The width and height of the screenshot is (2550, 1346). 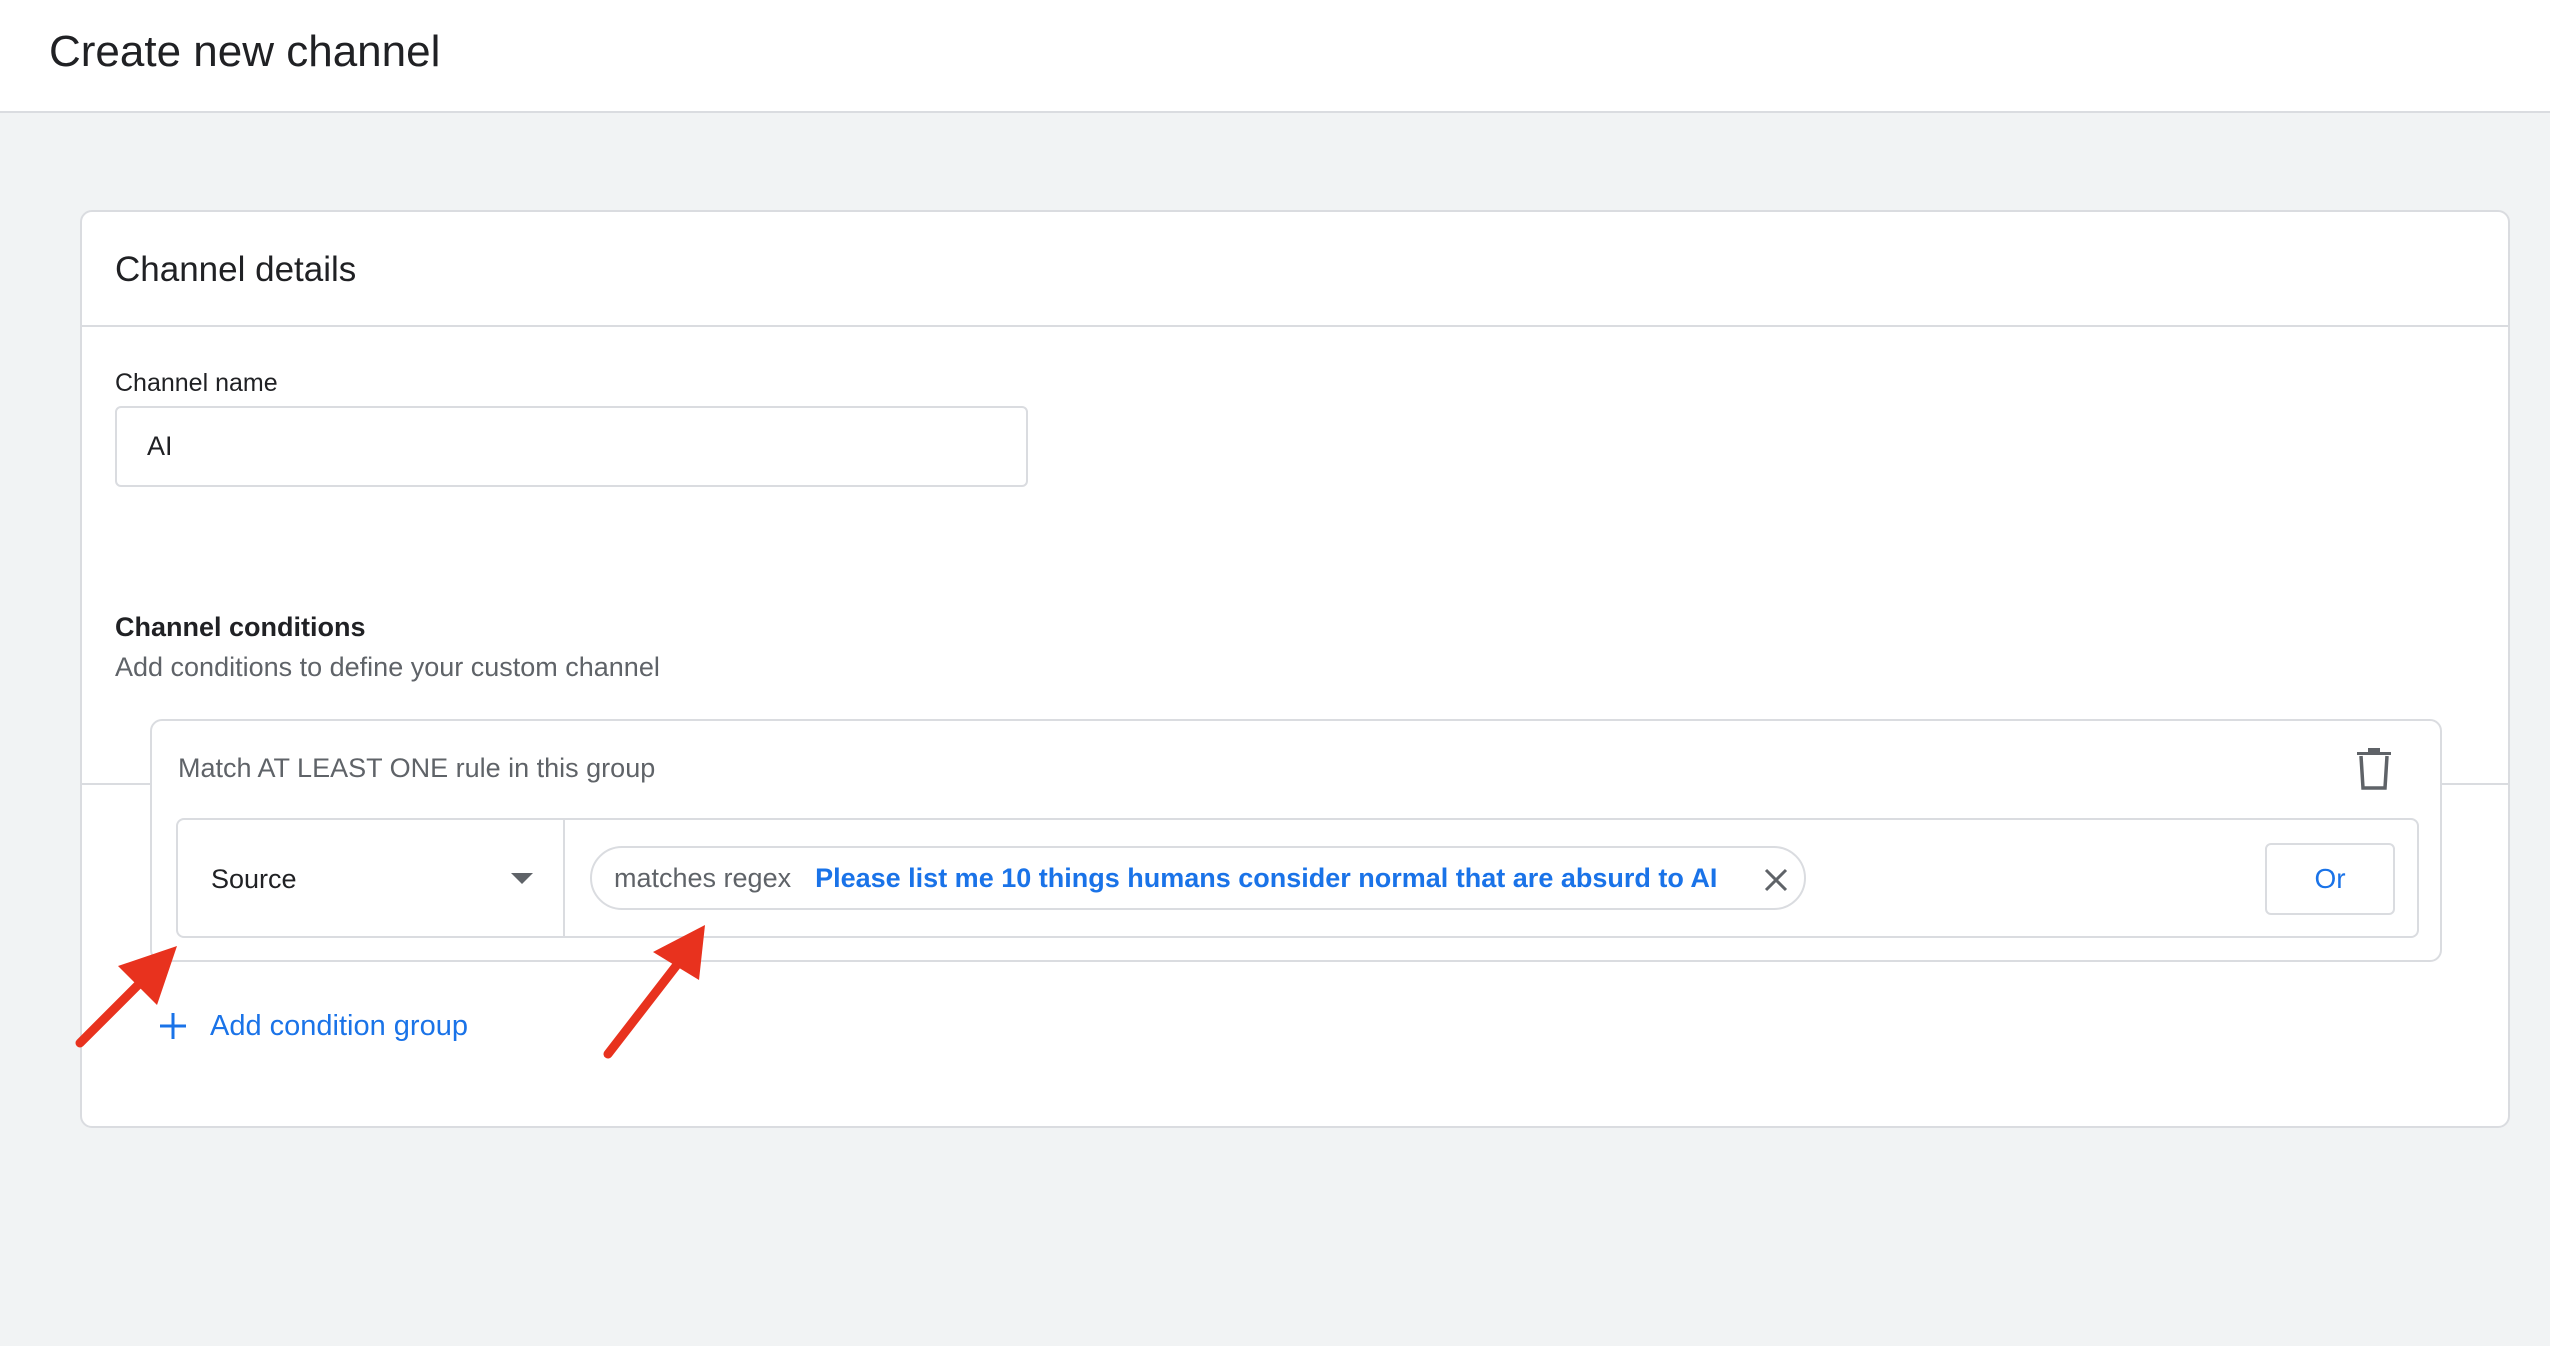 What do you see at coordinates (240, 627) in the screenshot?
I see `conditions-title: Channel conditions` at bounding box center [240, 627].